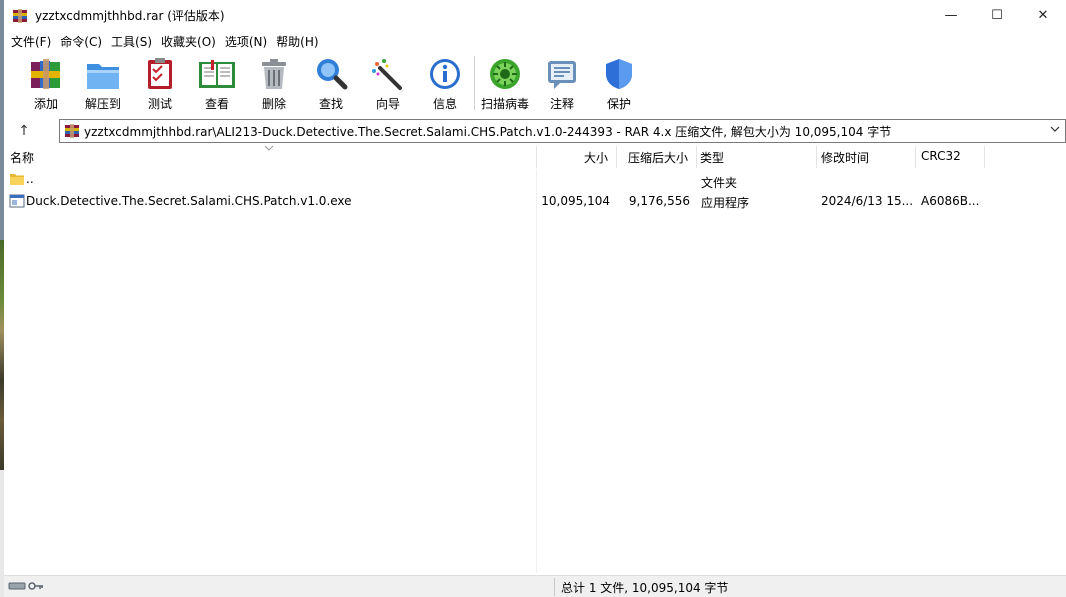  I want to click on up-arrow-icon: ↑, so click(24, 131).